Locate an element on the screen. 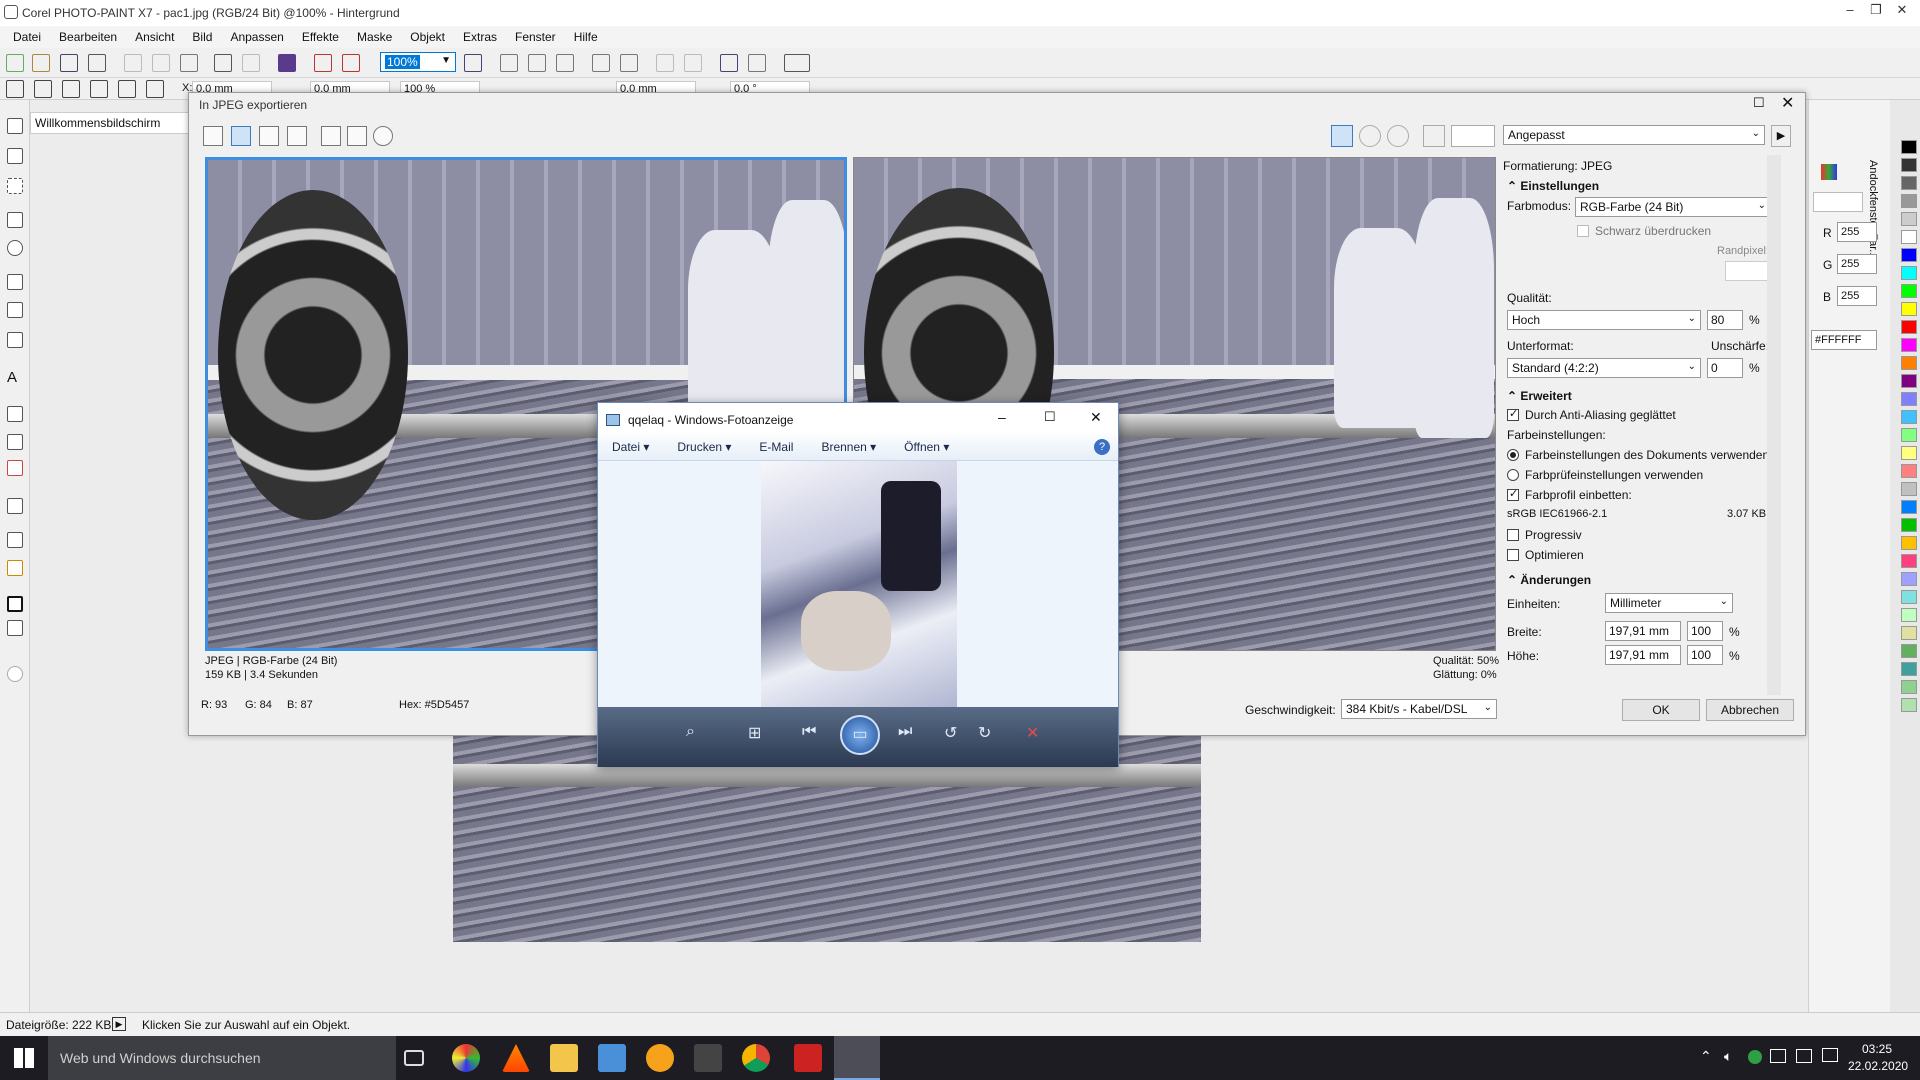  hex-input: #FFFFFF is located at coordinates (1844, 340).